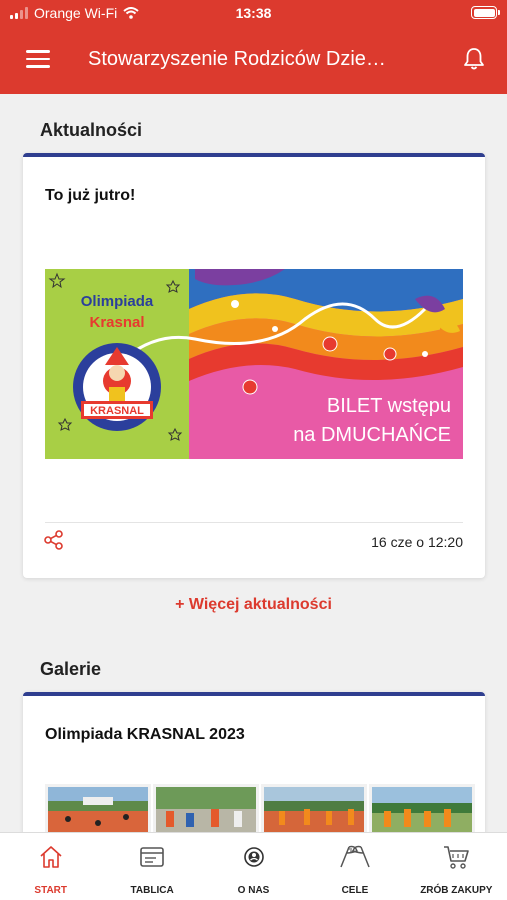  Describe the element at coordinates (485, 12) in the screenshot. I see `battery-icon` at that location.